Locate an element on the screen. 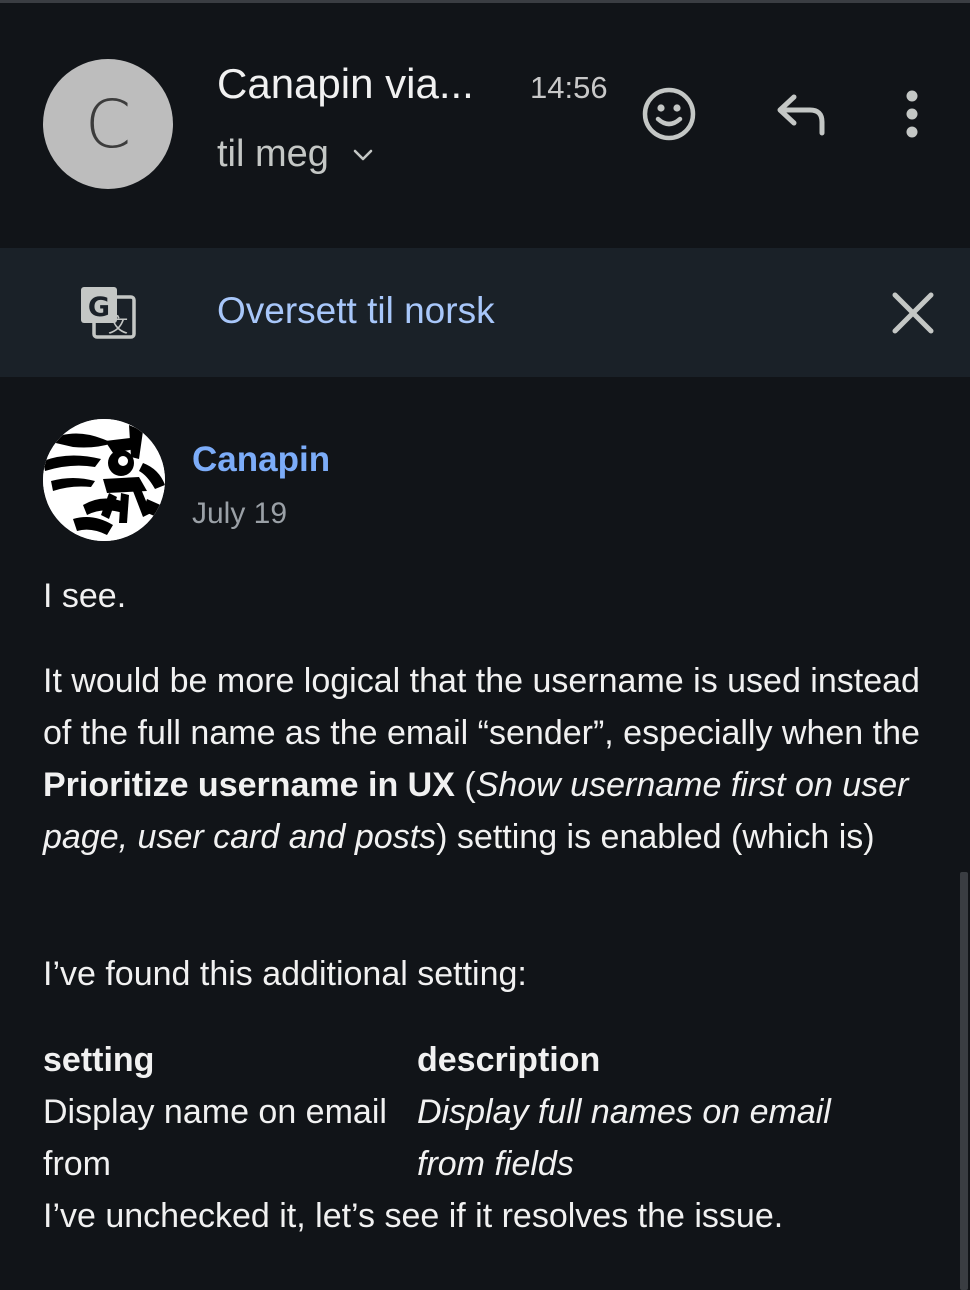  post-date: July 19 is located at coordinates (240, 513).